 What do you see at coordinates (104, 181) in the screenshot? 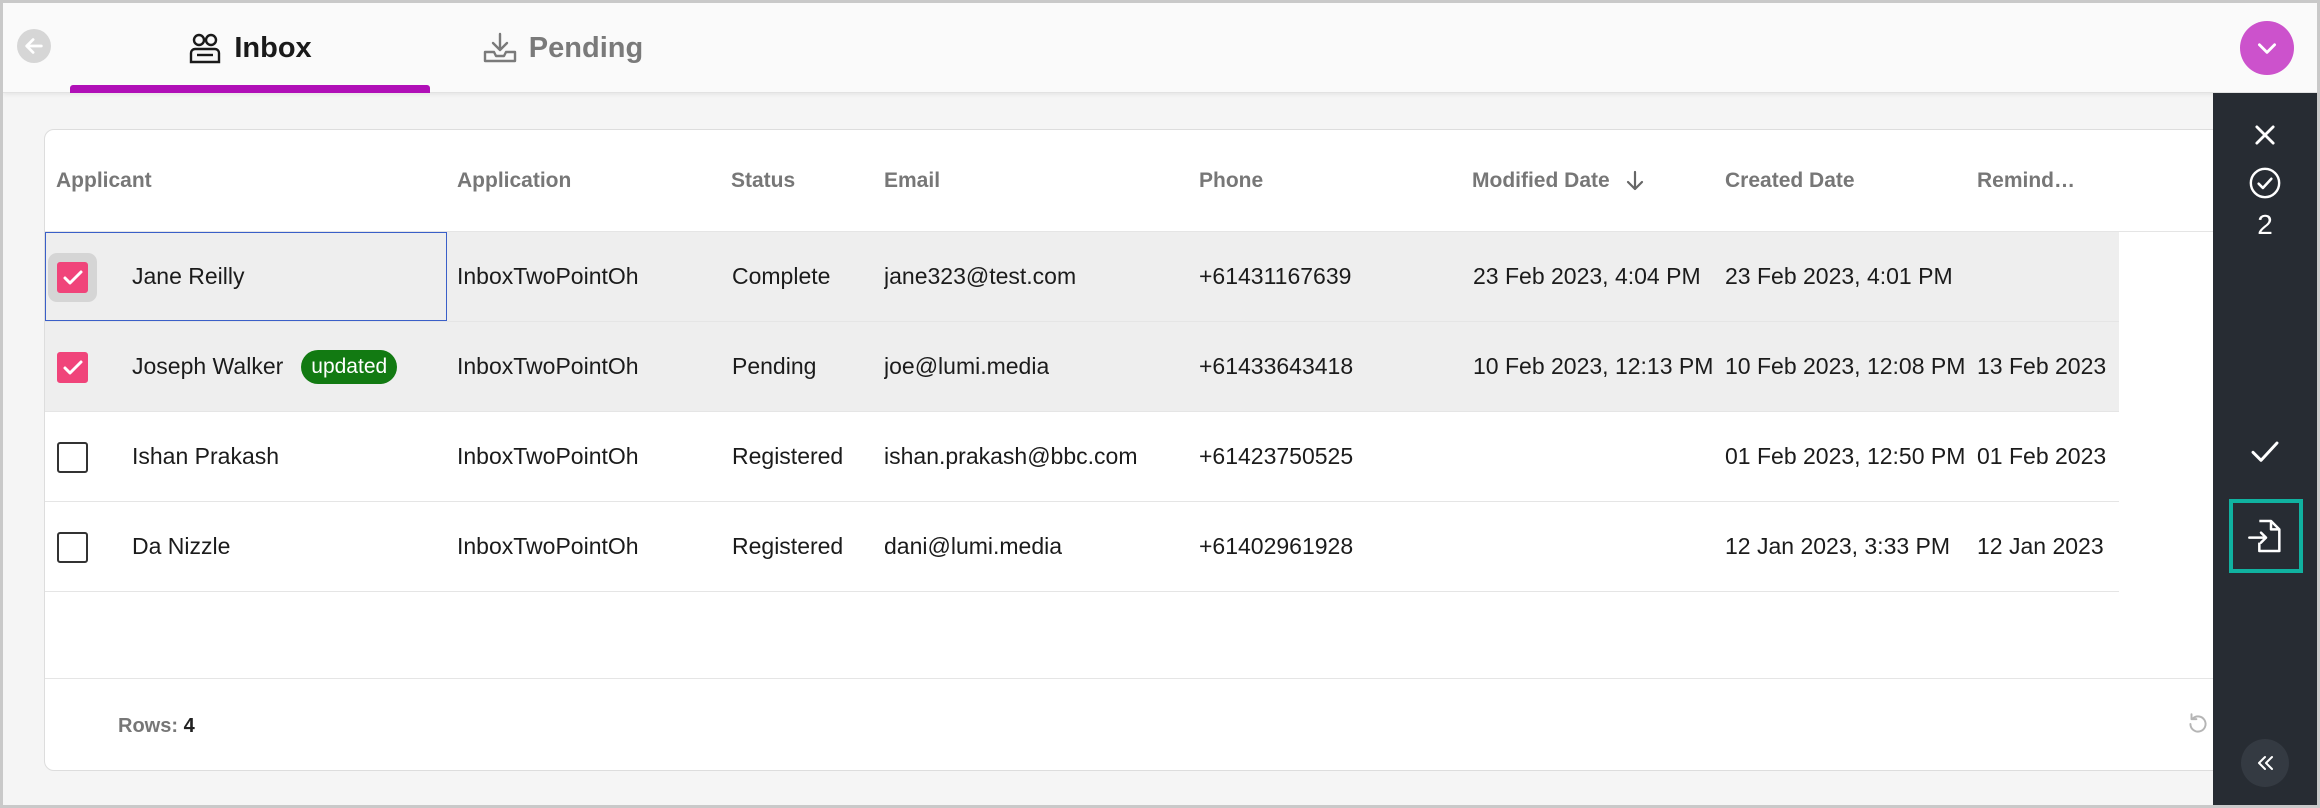
I see `column-header-applicant: Applicant` at bounding box center [104, 181].